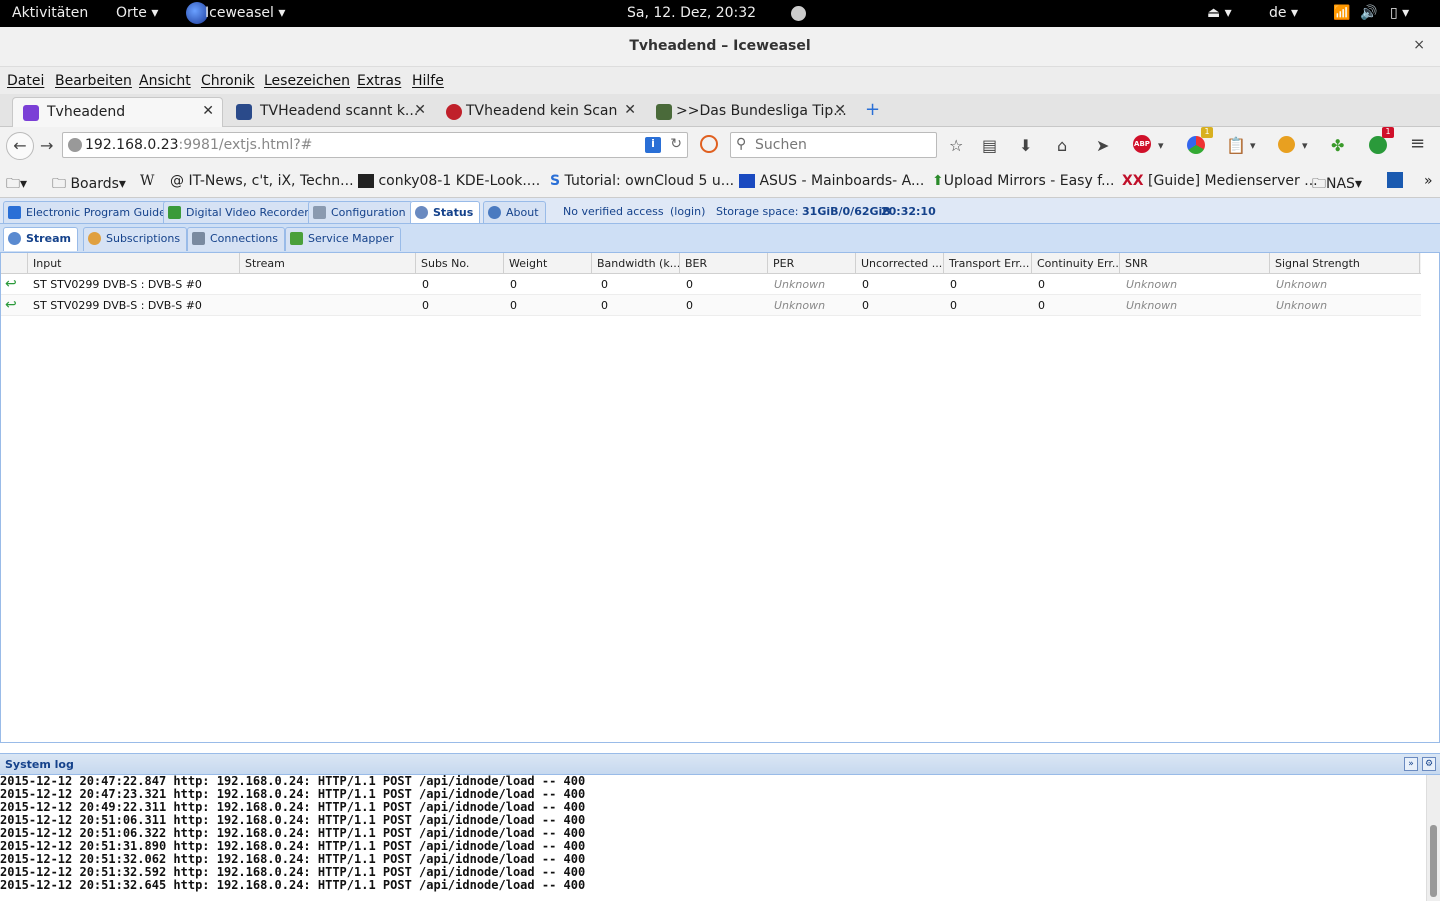  I want to click on col-input: Input, so click(134, 263).